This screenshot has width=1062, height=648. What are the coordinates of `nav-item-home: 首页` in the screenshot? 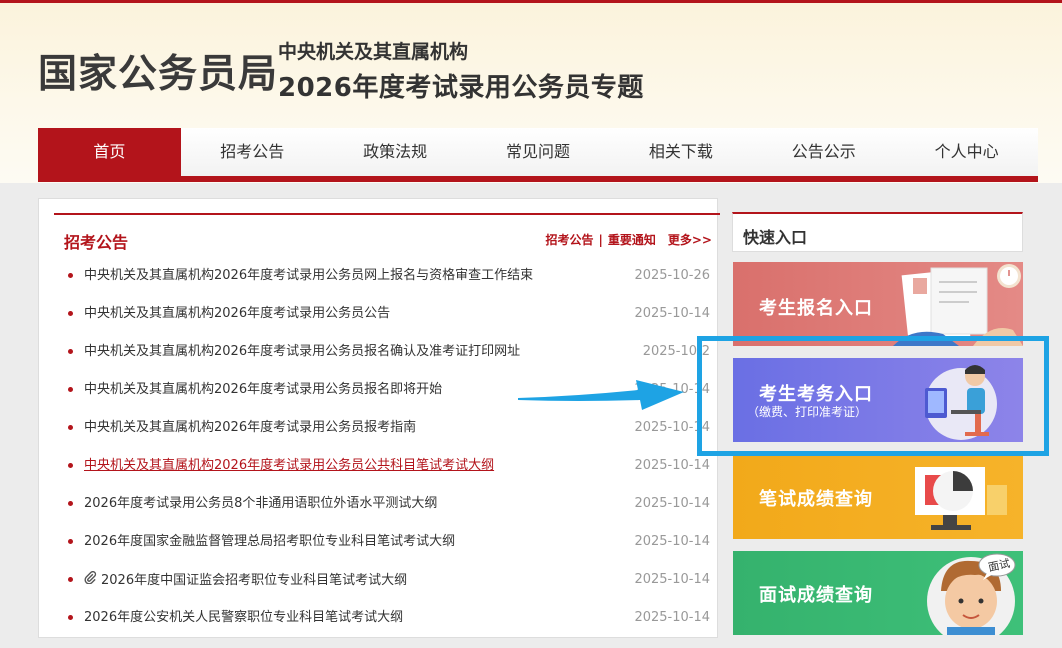 It's located at (109, 152).